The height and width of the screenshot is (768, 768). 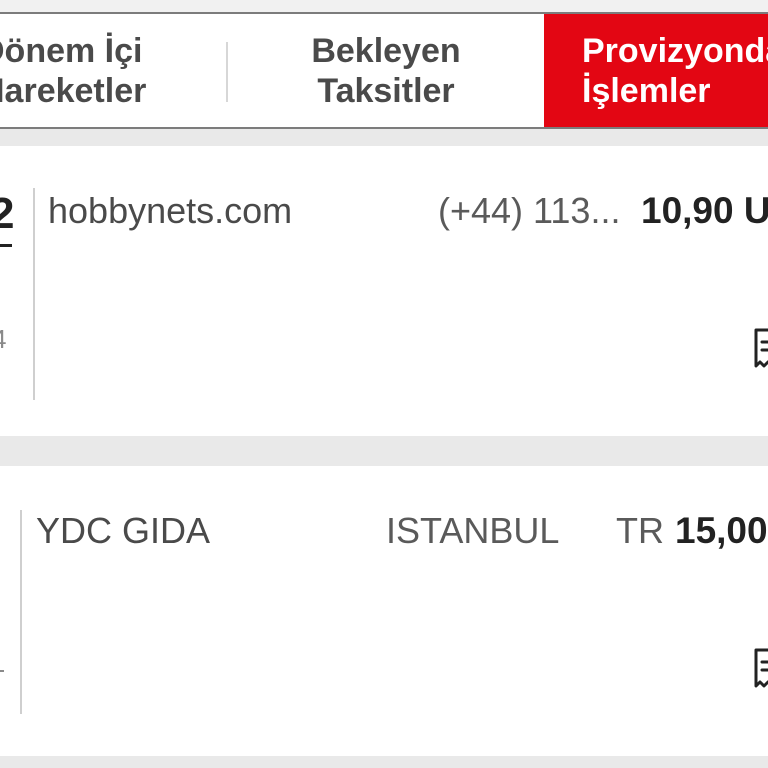 What do you see at coordinates (721, 530) in the screenshot?
I see `transaction-amount: 15,00` at bounding box center [721, 530].